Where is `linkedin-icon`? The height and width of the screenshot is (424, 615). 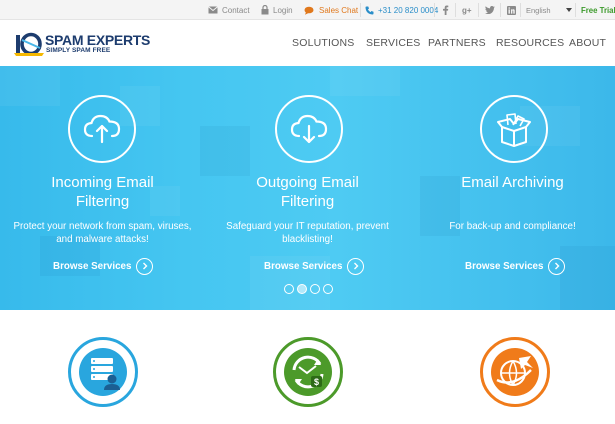 linkedin-icon is located at coordinates (511, 10).